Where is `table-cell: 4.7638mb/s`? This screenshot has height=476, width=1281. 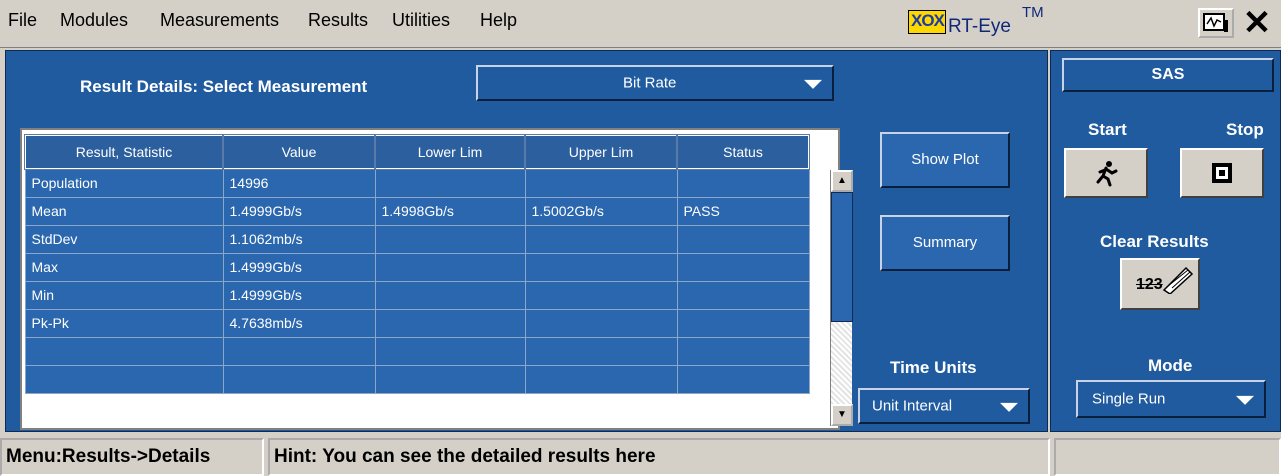 table-cell: 4.7638mb/s is located at coordinates (299, 323).